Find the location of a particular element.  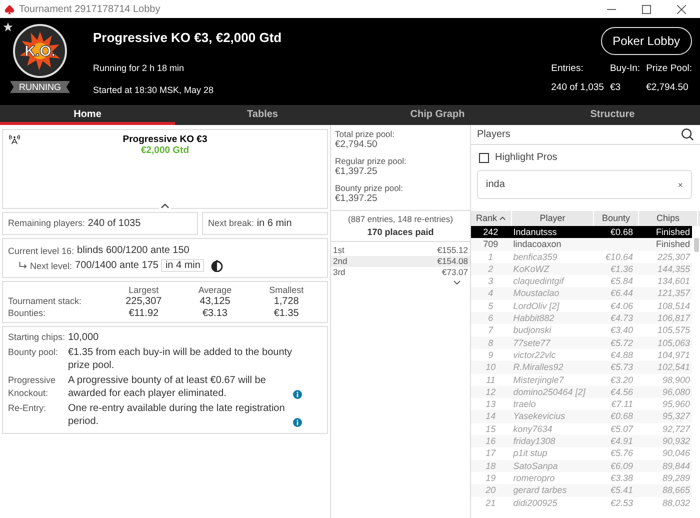

chips-cell-text: 88,032 is located at coordinates (676, 502).